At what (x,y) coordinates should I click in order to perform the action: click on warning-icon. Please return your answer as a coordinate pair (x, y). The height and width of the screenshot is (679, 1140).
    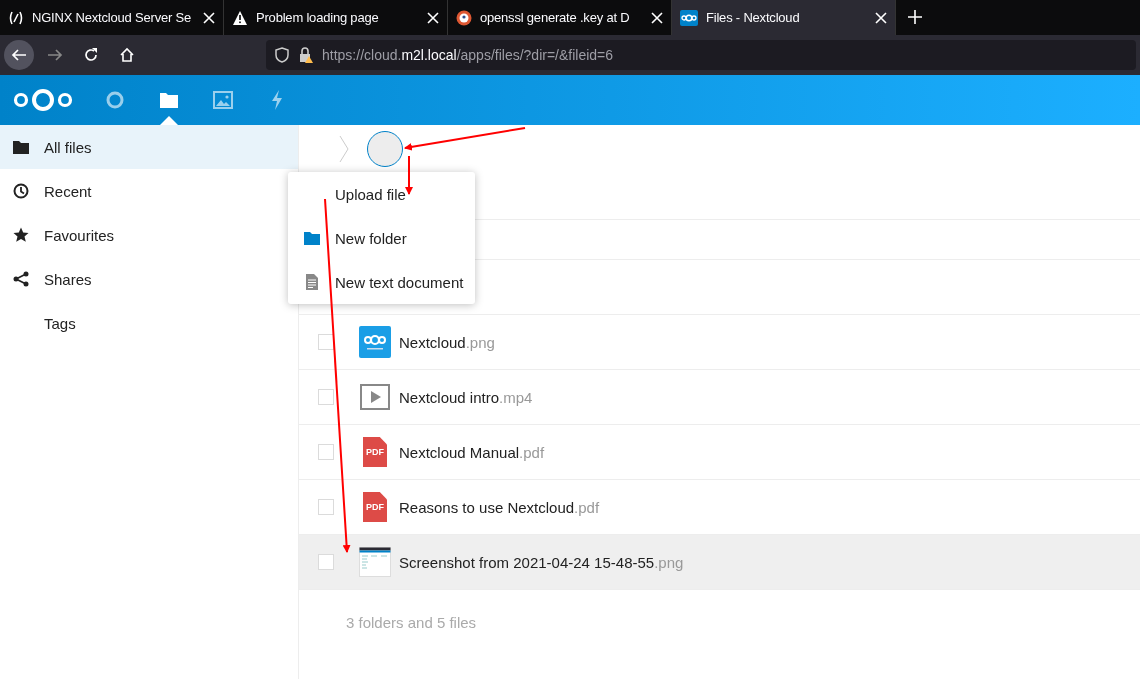
    Looking at the image, I should click on (240, 17).